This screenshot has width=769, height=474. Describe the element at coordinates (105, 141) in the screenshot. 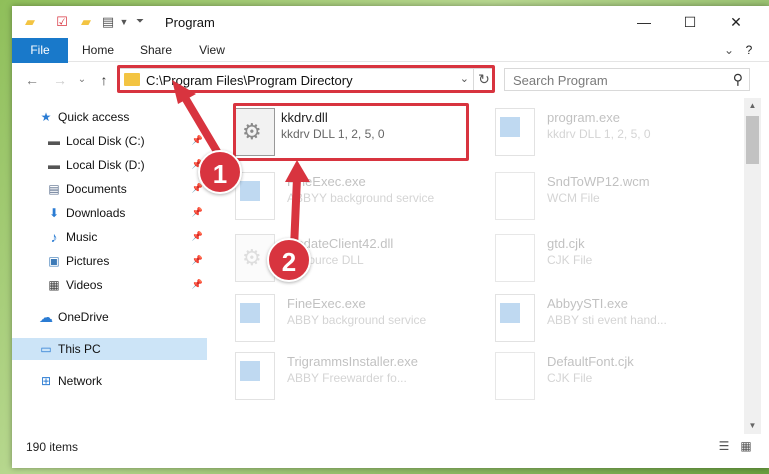

I see `sidebar-item-label: Local Disk (C:)` at that location.